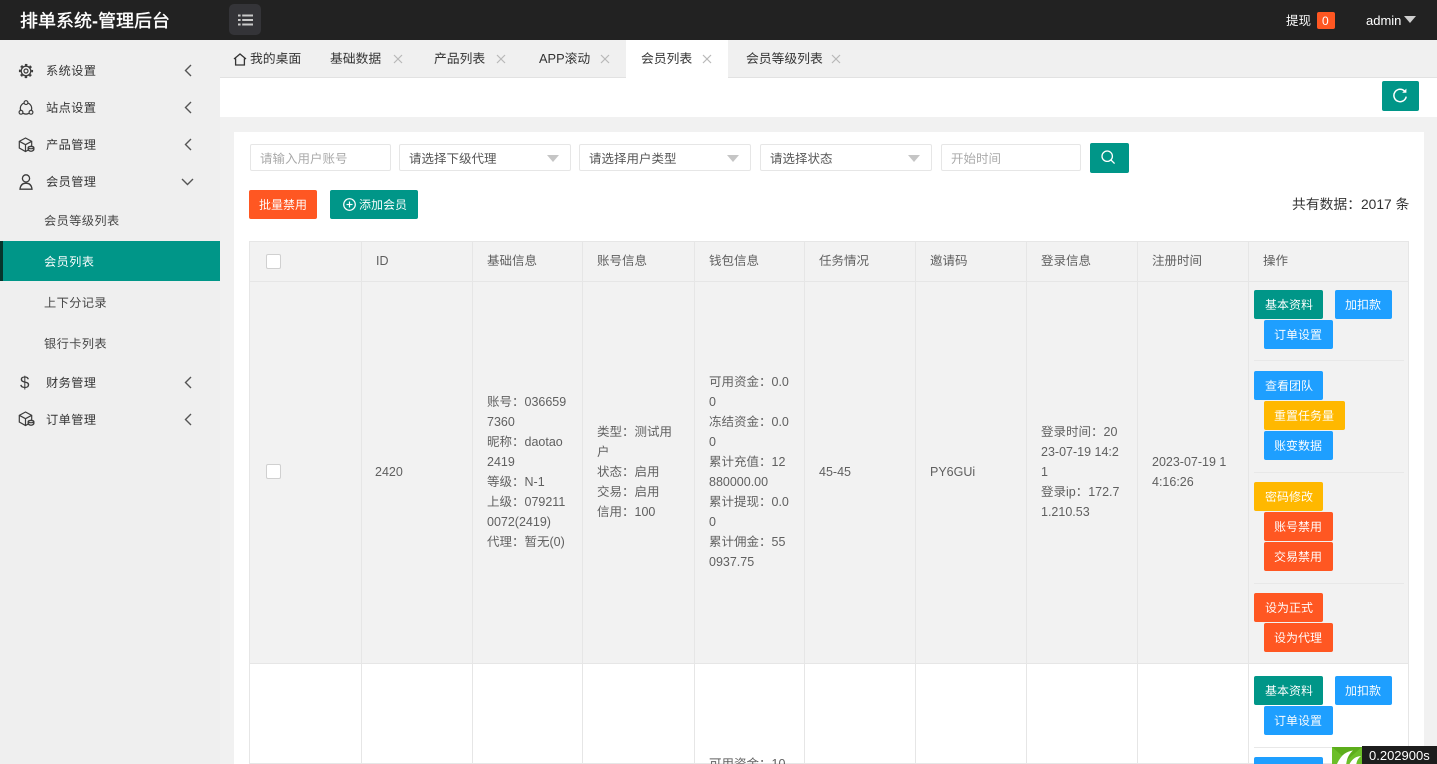  Describe the element at coordinates (778, 542) in the screenshot. I see `svg-text: 55` at that location.